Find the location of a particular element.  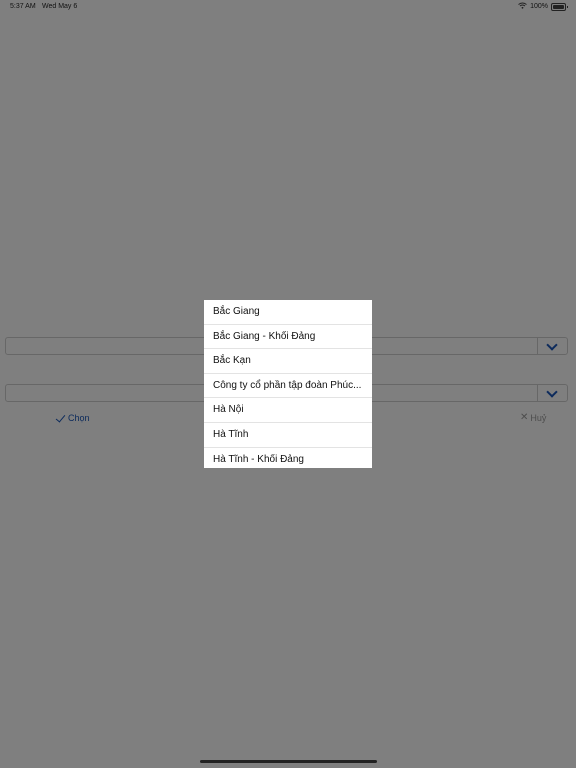

picker-item: Hà Nội is located at coordinates (288, 410).